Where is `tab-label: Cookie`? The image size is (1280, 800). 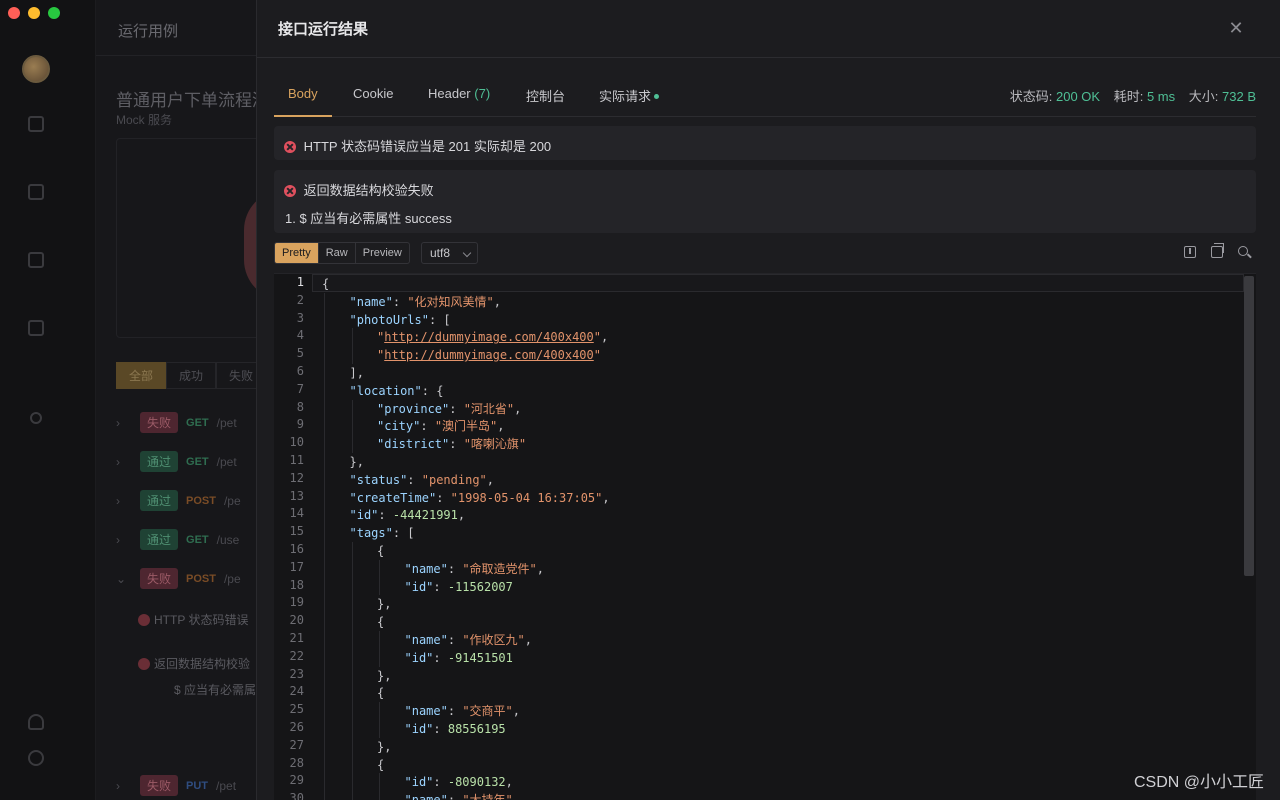 tab-label: Cookie is located at coordinates (373, 93).